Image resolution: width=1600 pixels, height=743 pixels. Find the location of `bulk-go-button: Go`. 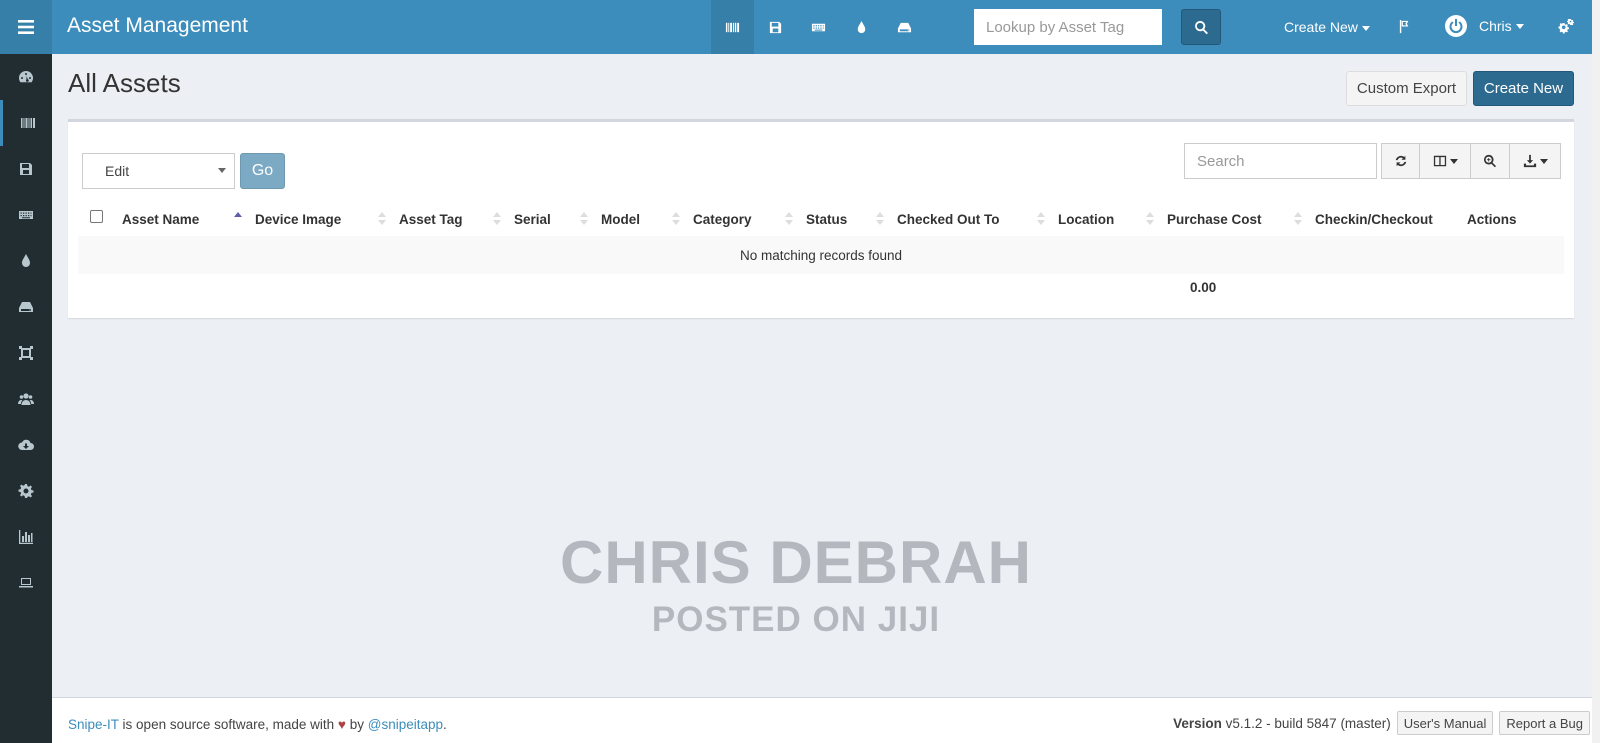

bulk-go-button: Go is located at coordinates (262, 171).